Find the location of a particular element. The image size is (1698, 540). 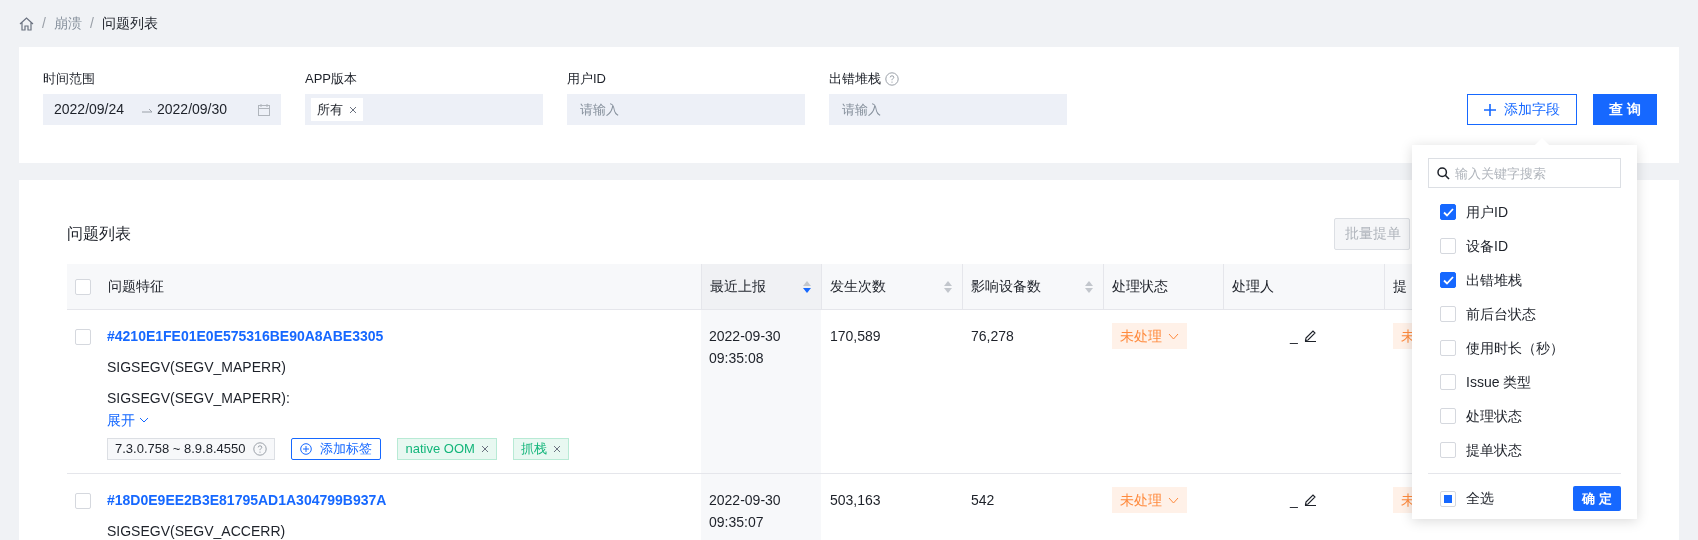

signal-text: SIGSEGV(SEGV_MAPERR) is located at coordinates (196, 367).